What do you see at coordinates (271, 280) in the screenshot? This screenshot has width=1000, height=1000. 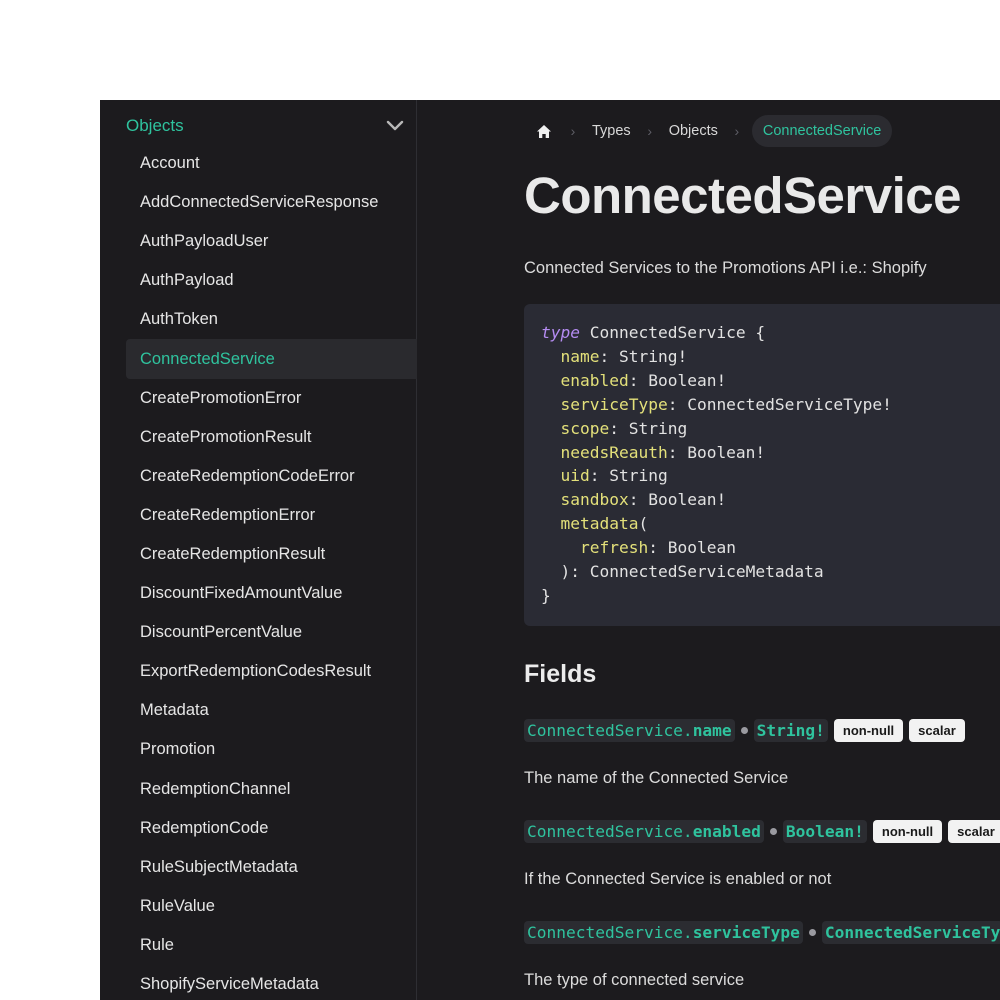 I see `sidebar-item-auth-payload: AuthPayload` at bounding box center [271, 280].